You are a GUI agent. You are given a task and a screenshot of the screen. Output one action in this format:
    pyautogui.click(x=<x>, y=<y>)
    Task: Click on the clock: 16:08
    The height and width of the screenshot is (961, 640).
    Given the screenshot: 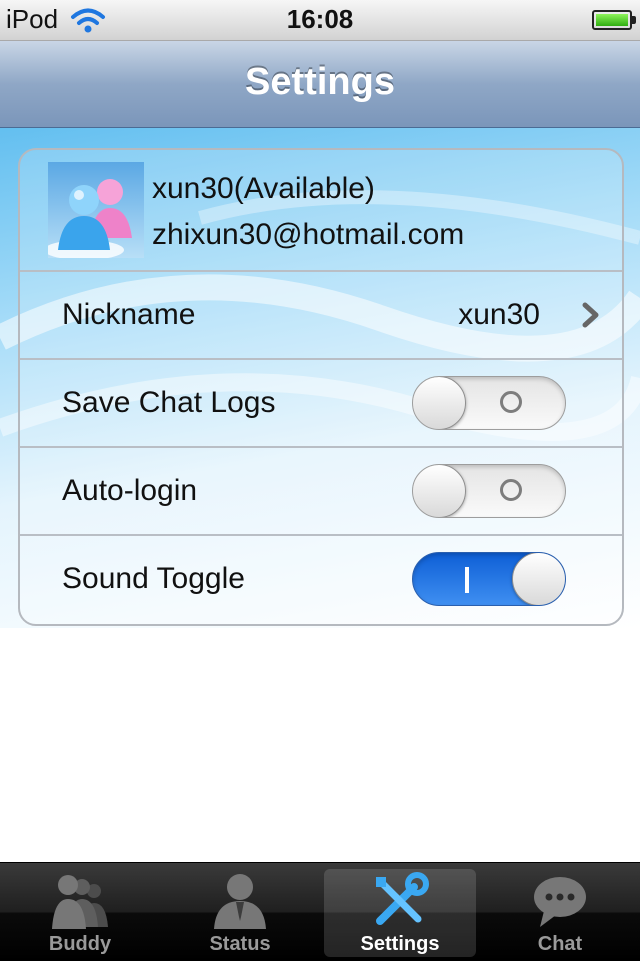 What is the action you would take?
    pyautogui.click(x=320, y=19)
    